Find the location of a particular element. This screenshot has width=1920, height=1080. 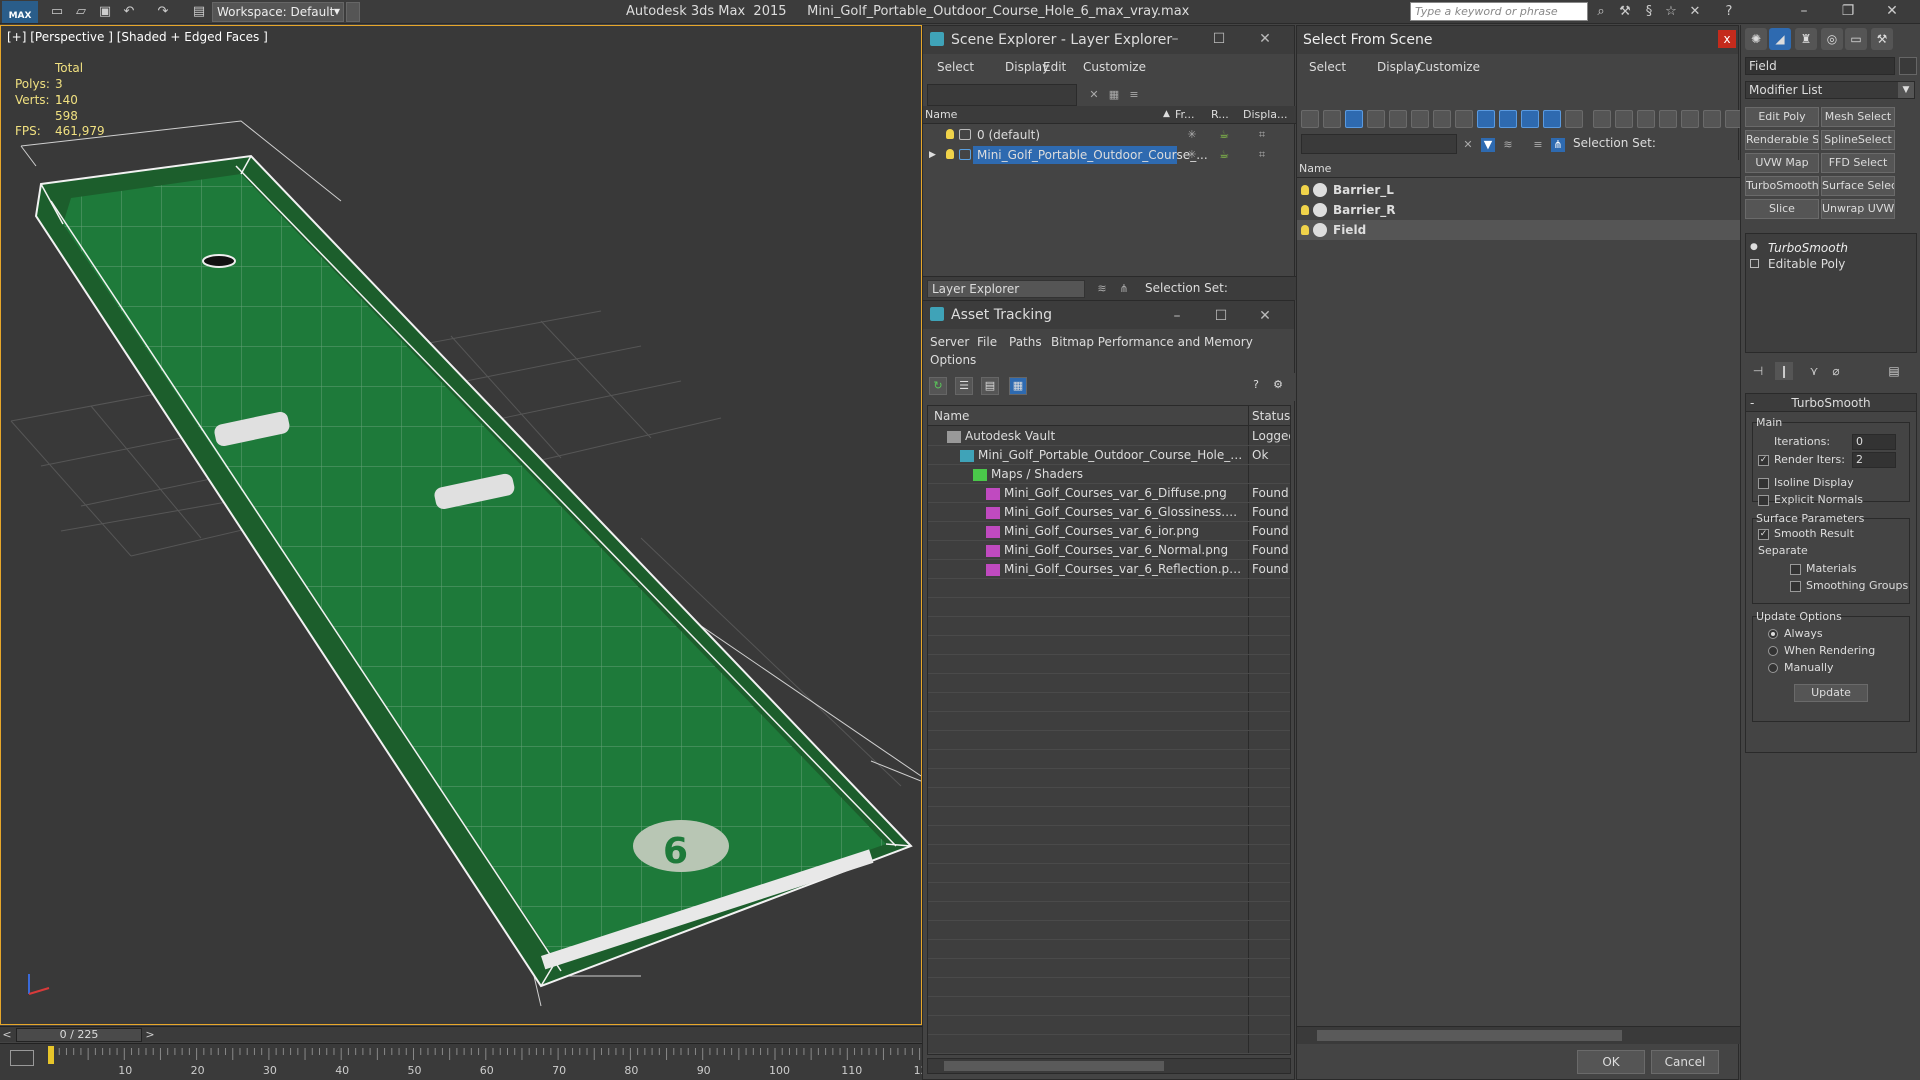

render-icon: ☕ is located at coordinates (1224, 155).